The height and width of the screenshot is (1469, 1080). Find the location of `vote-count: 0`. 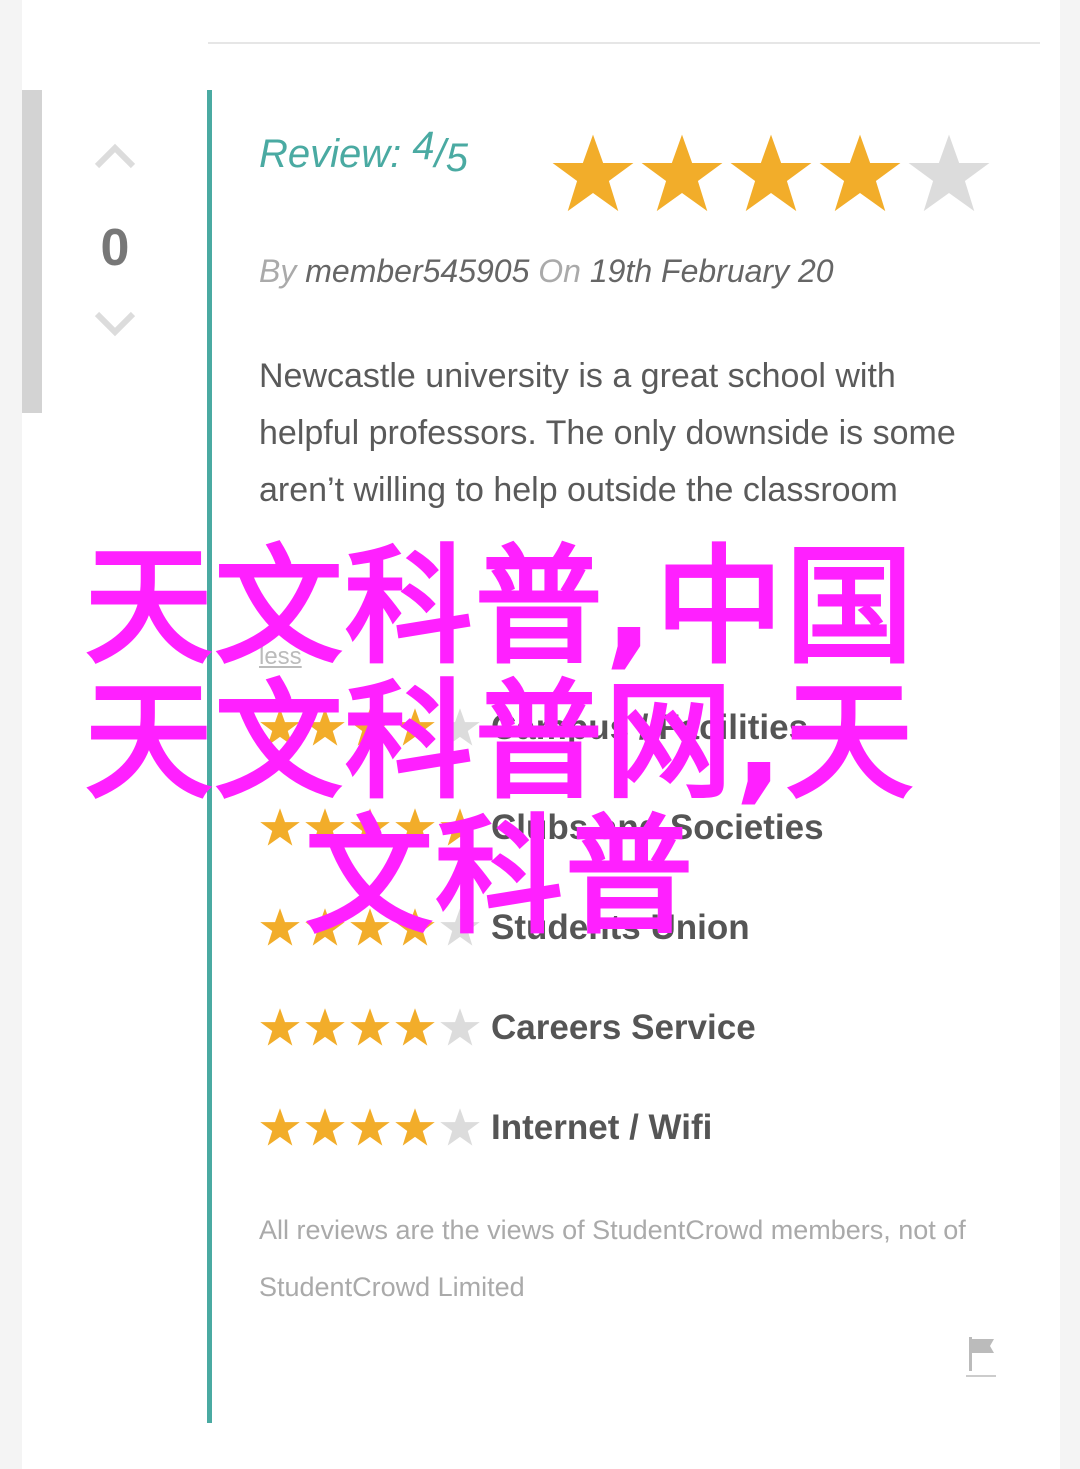

vote-count: 0 is located at coordinates (115, 248).